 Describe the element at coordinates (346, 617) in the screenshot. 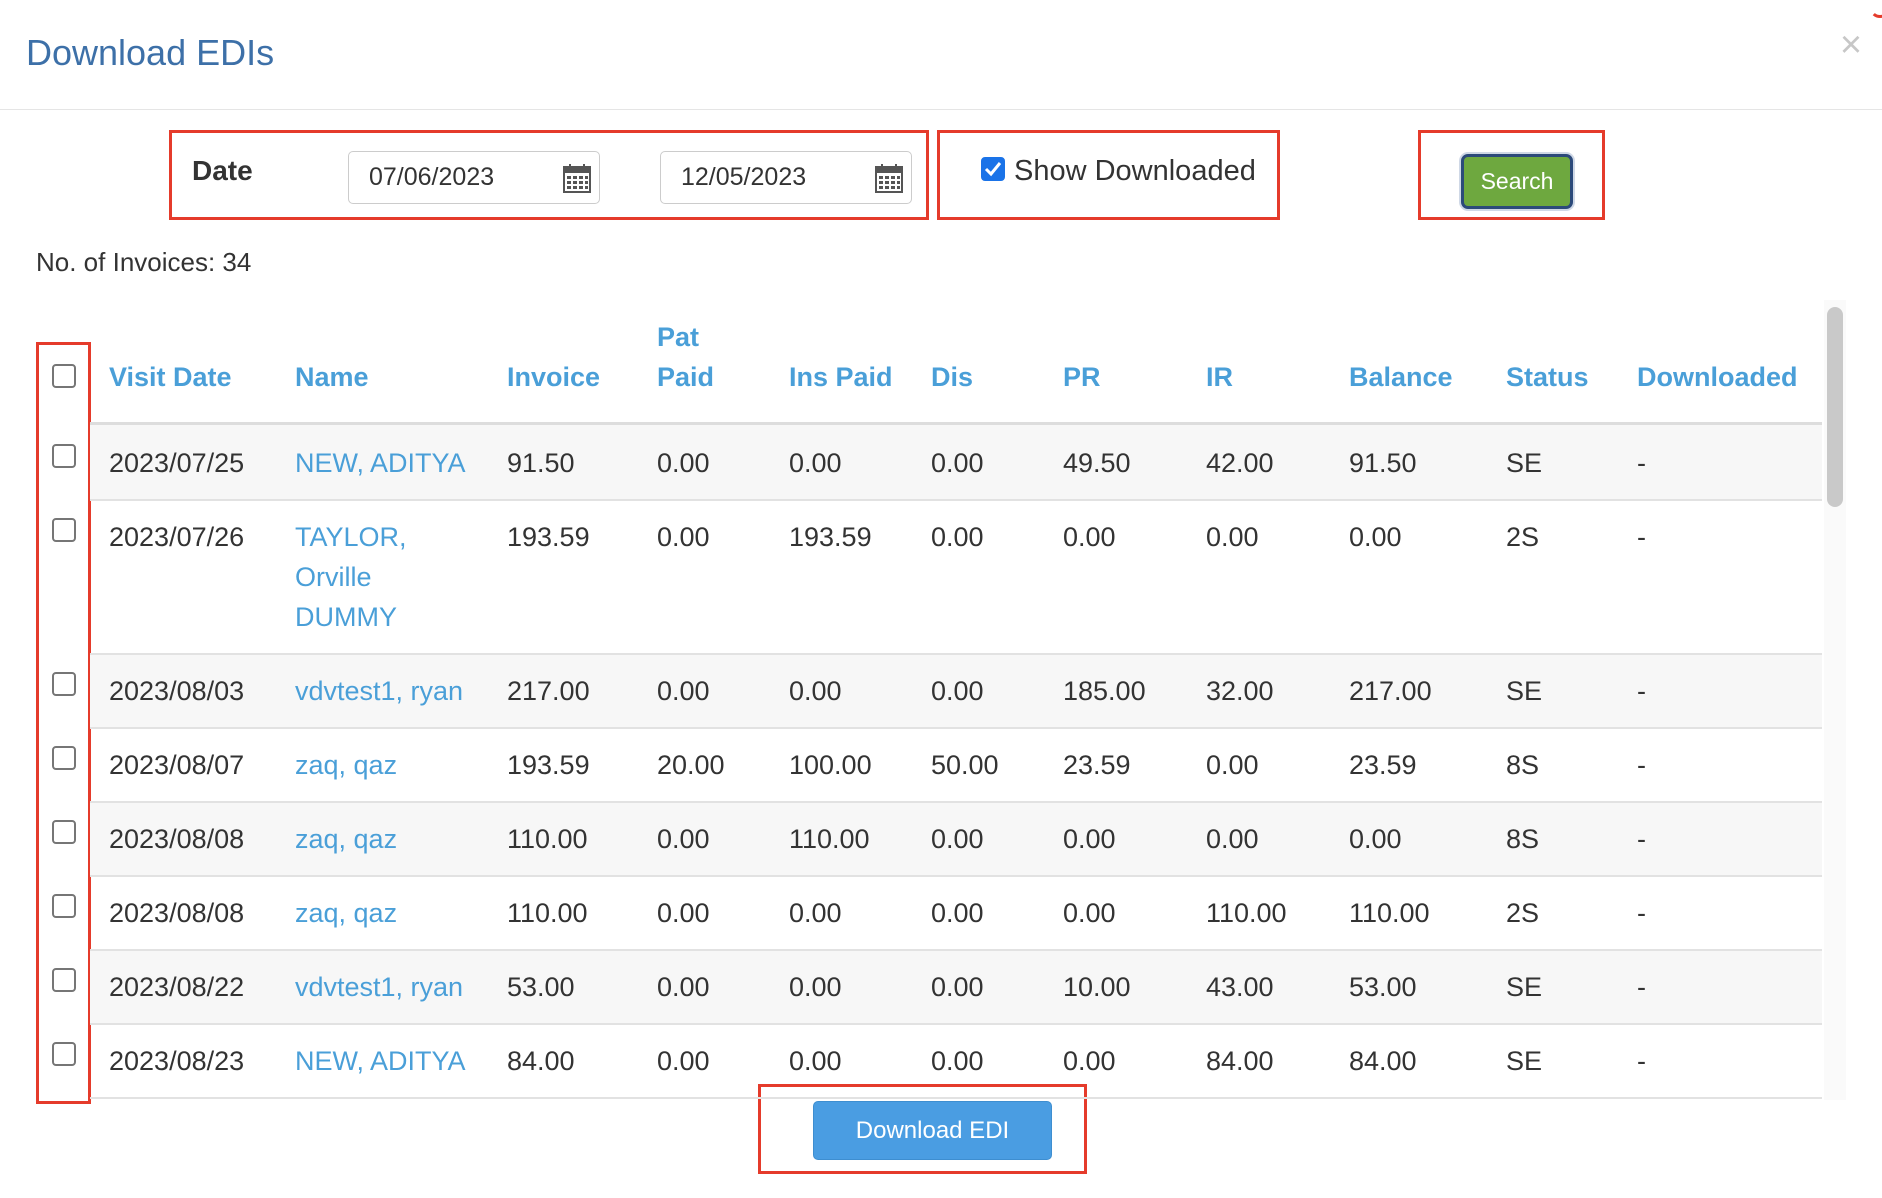

I see `patient-name-link: DUMMY` at that location.